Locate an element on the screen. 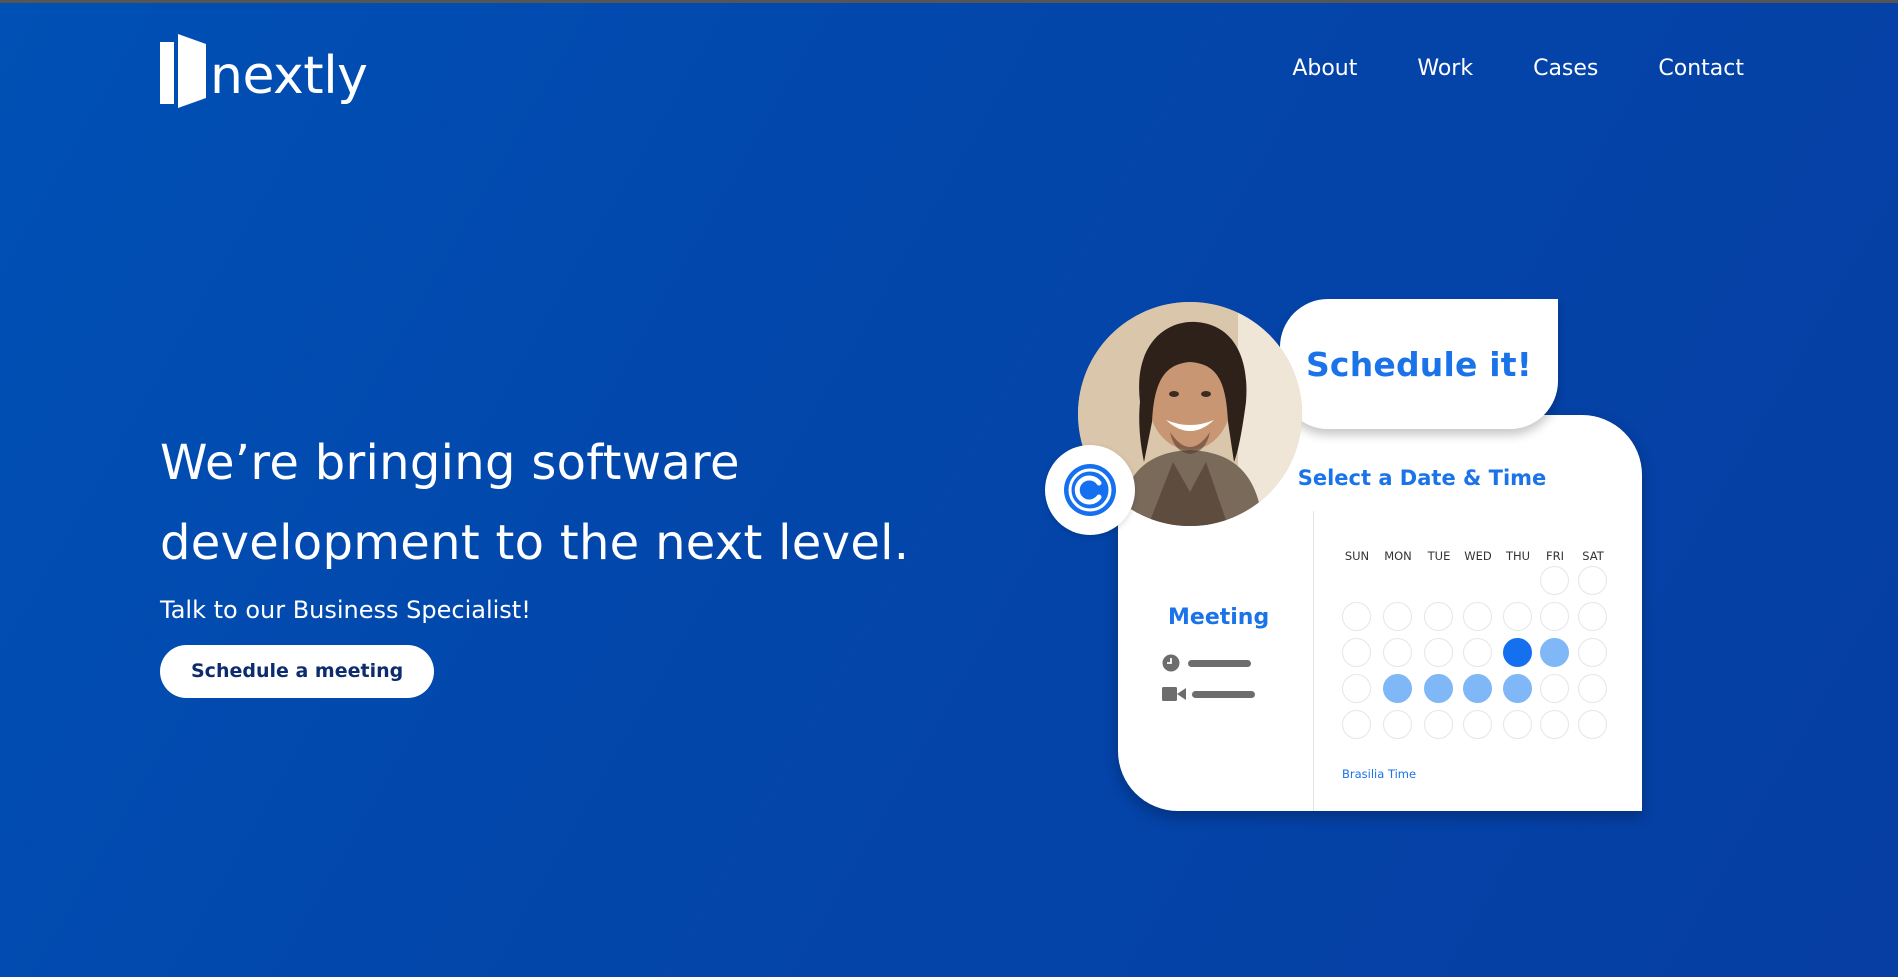  nav-work: Work is located at coordinates (1445, 69).